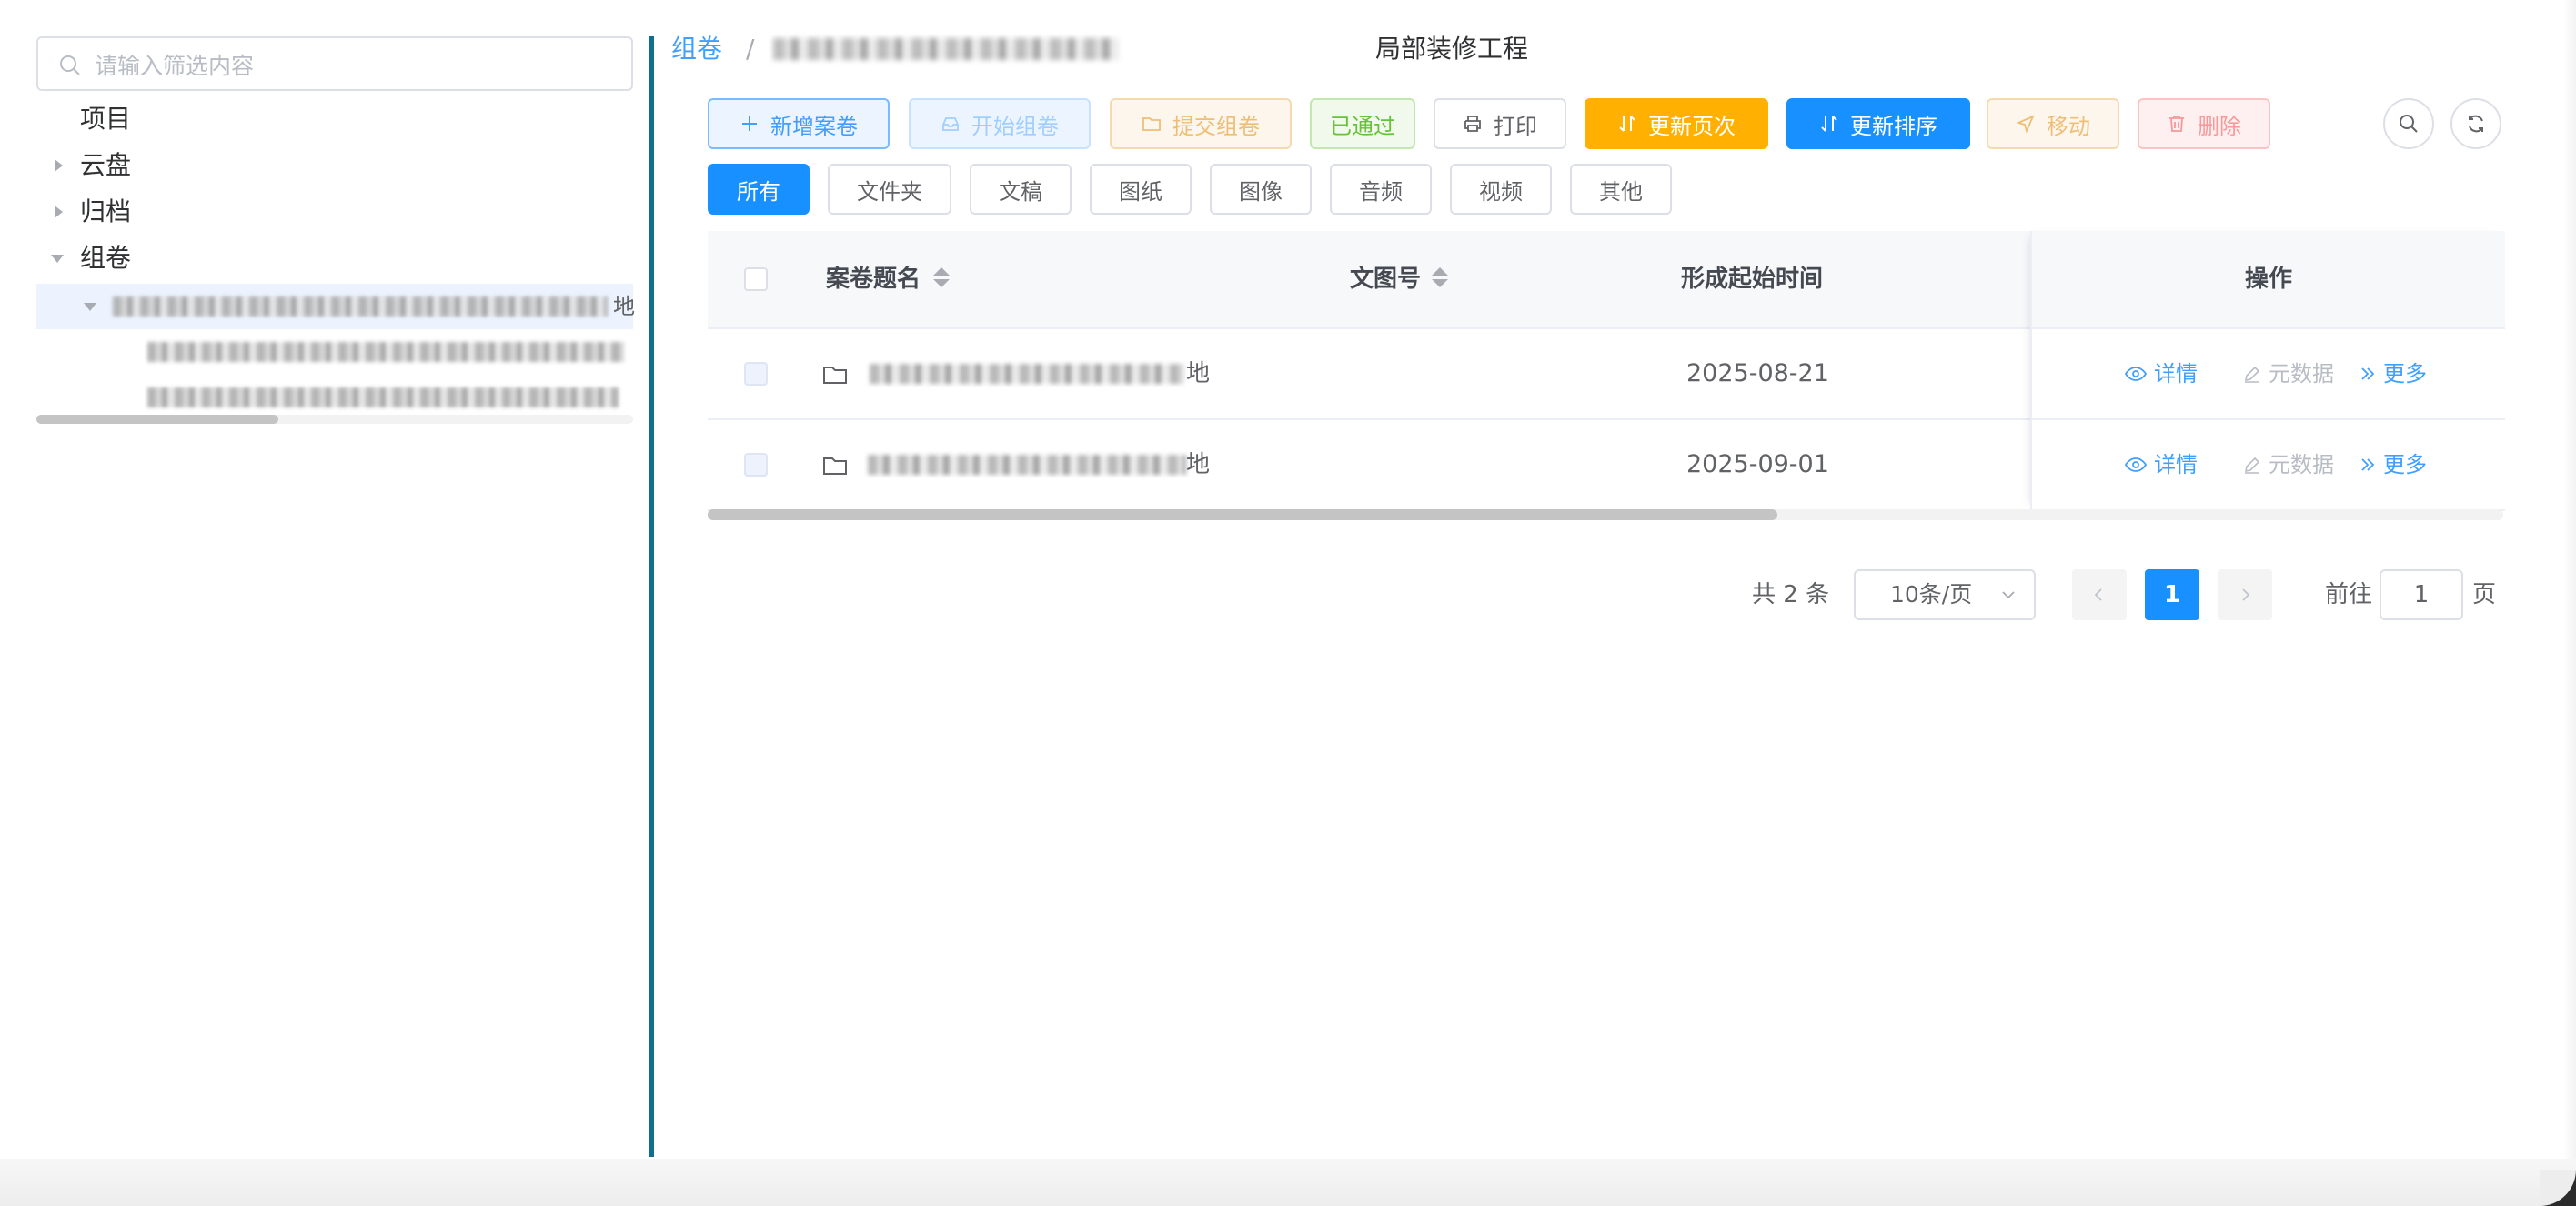 The image size is (2576, 1206). Describe the element at coordinates (334, 212) in the screenshot. I see `tree-node-archive: 归档` at that location.